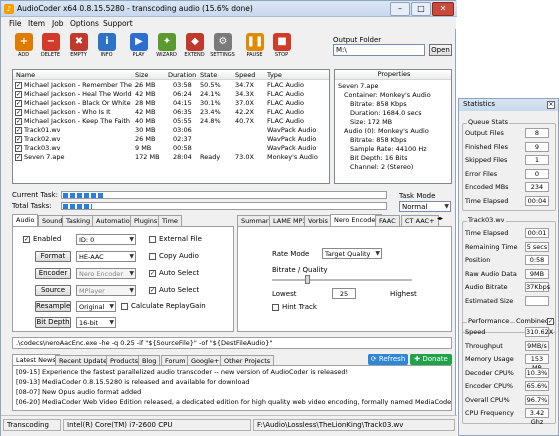 Image resolution: width=560 pixels, height=436 pixels. What do you see at coordinates (281, 46) in the screenshot?
I see `stop-button: ■ STOP` at bounding box center [281, 46].